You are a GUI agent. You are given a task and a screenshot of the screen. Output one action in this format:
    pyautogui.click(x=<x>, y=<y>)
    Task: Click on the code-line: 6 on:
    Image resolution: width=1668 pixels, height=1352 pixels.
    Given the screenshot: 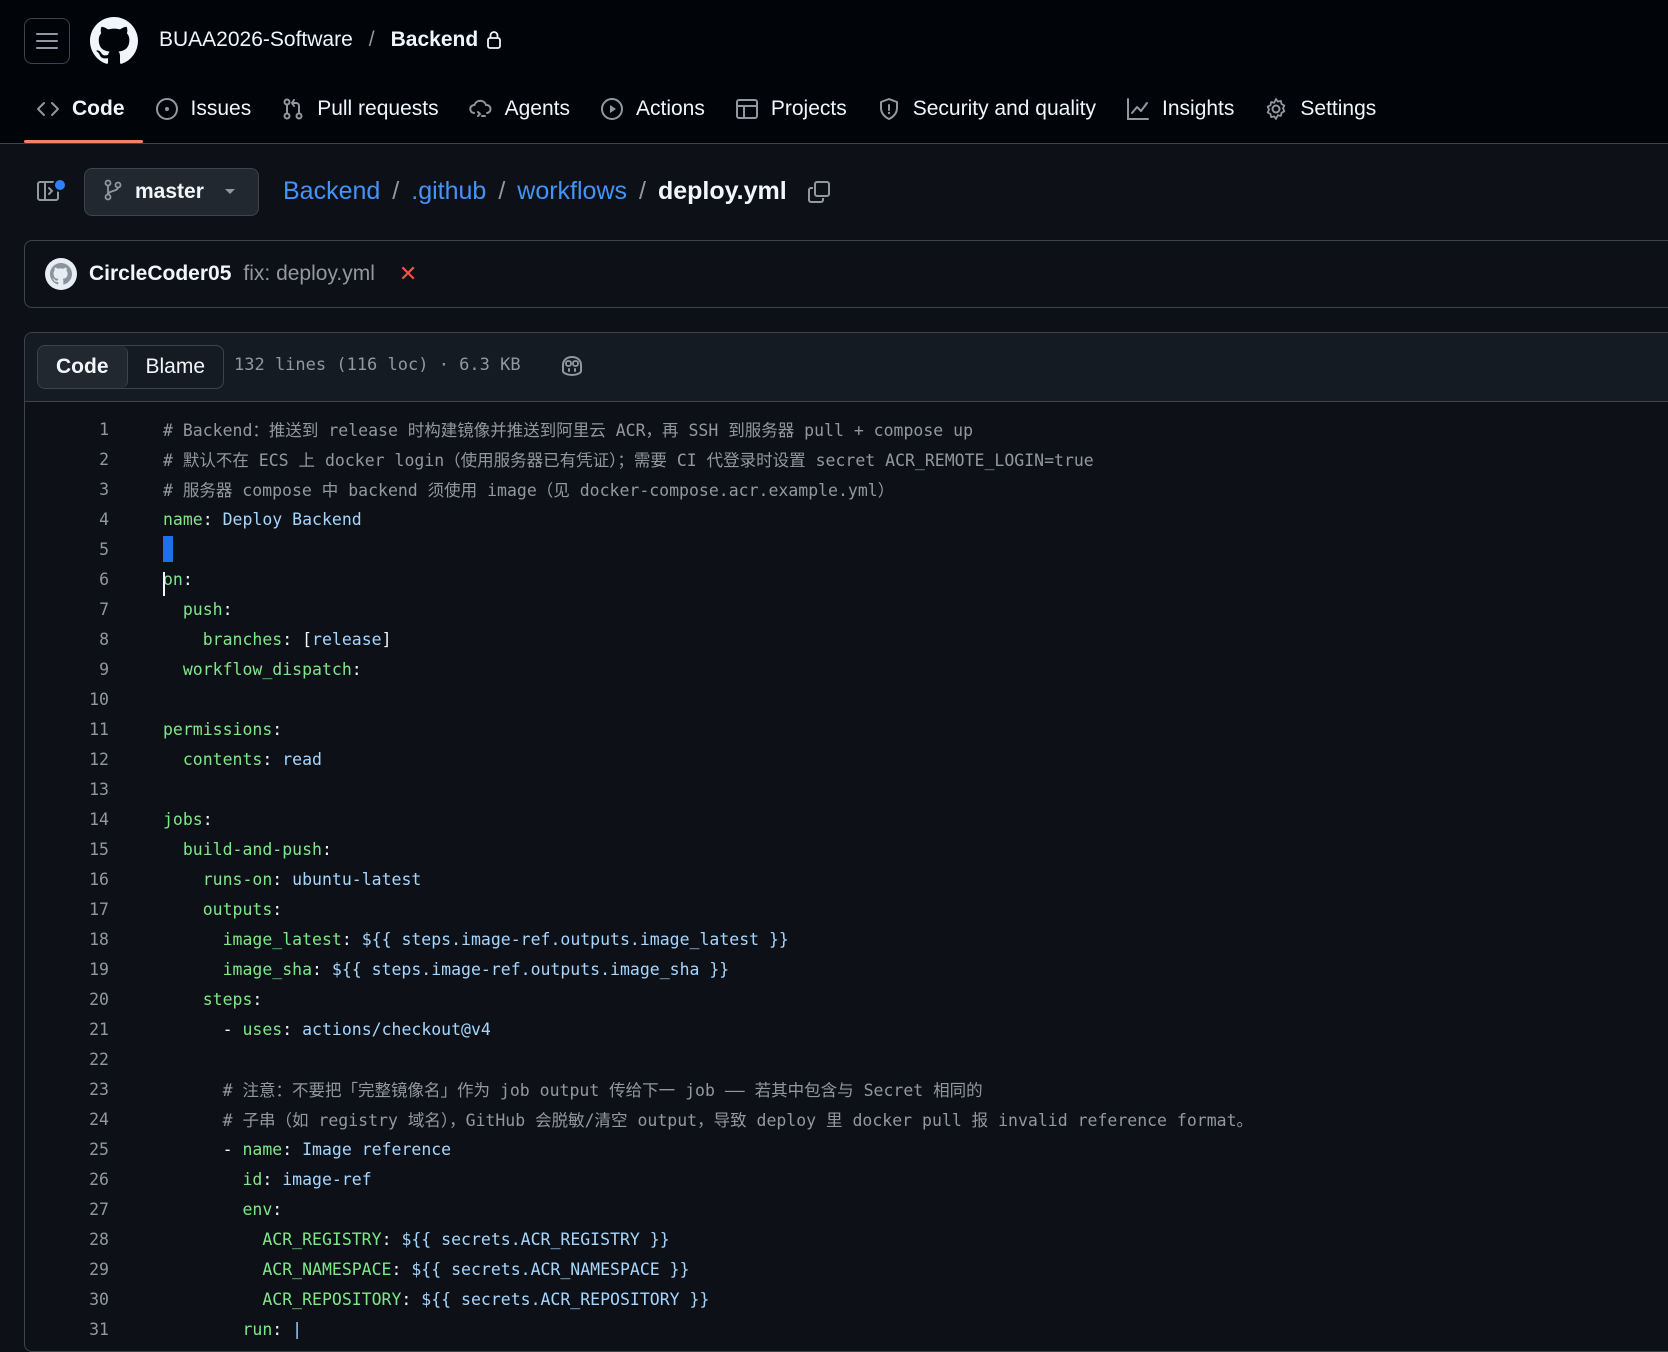 What is the action you would take?
    pyautogui.click(x=846, y=580)
    